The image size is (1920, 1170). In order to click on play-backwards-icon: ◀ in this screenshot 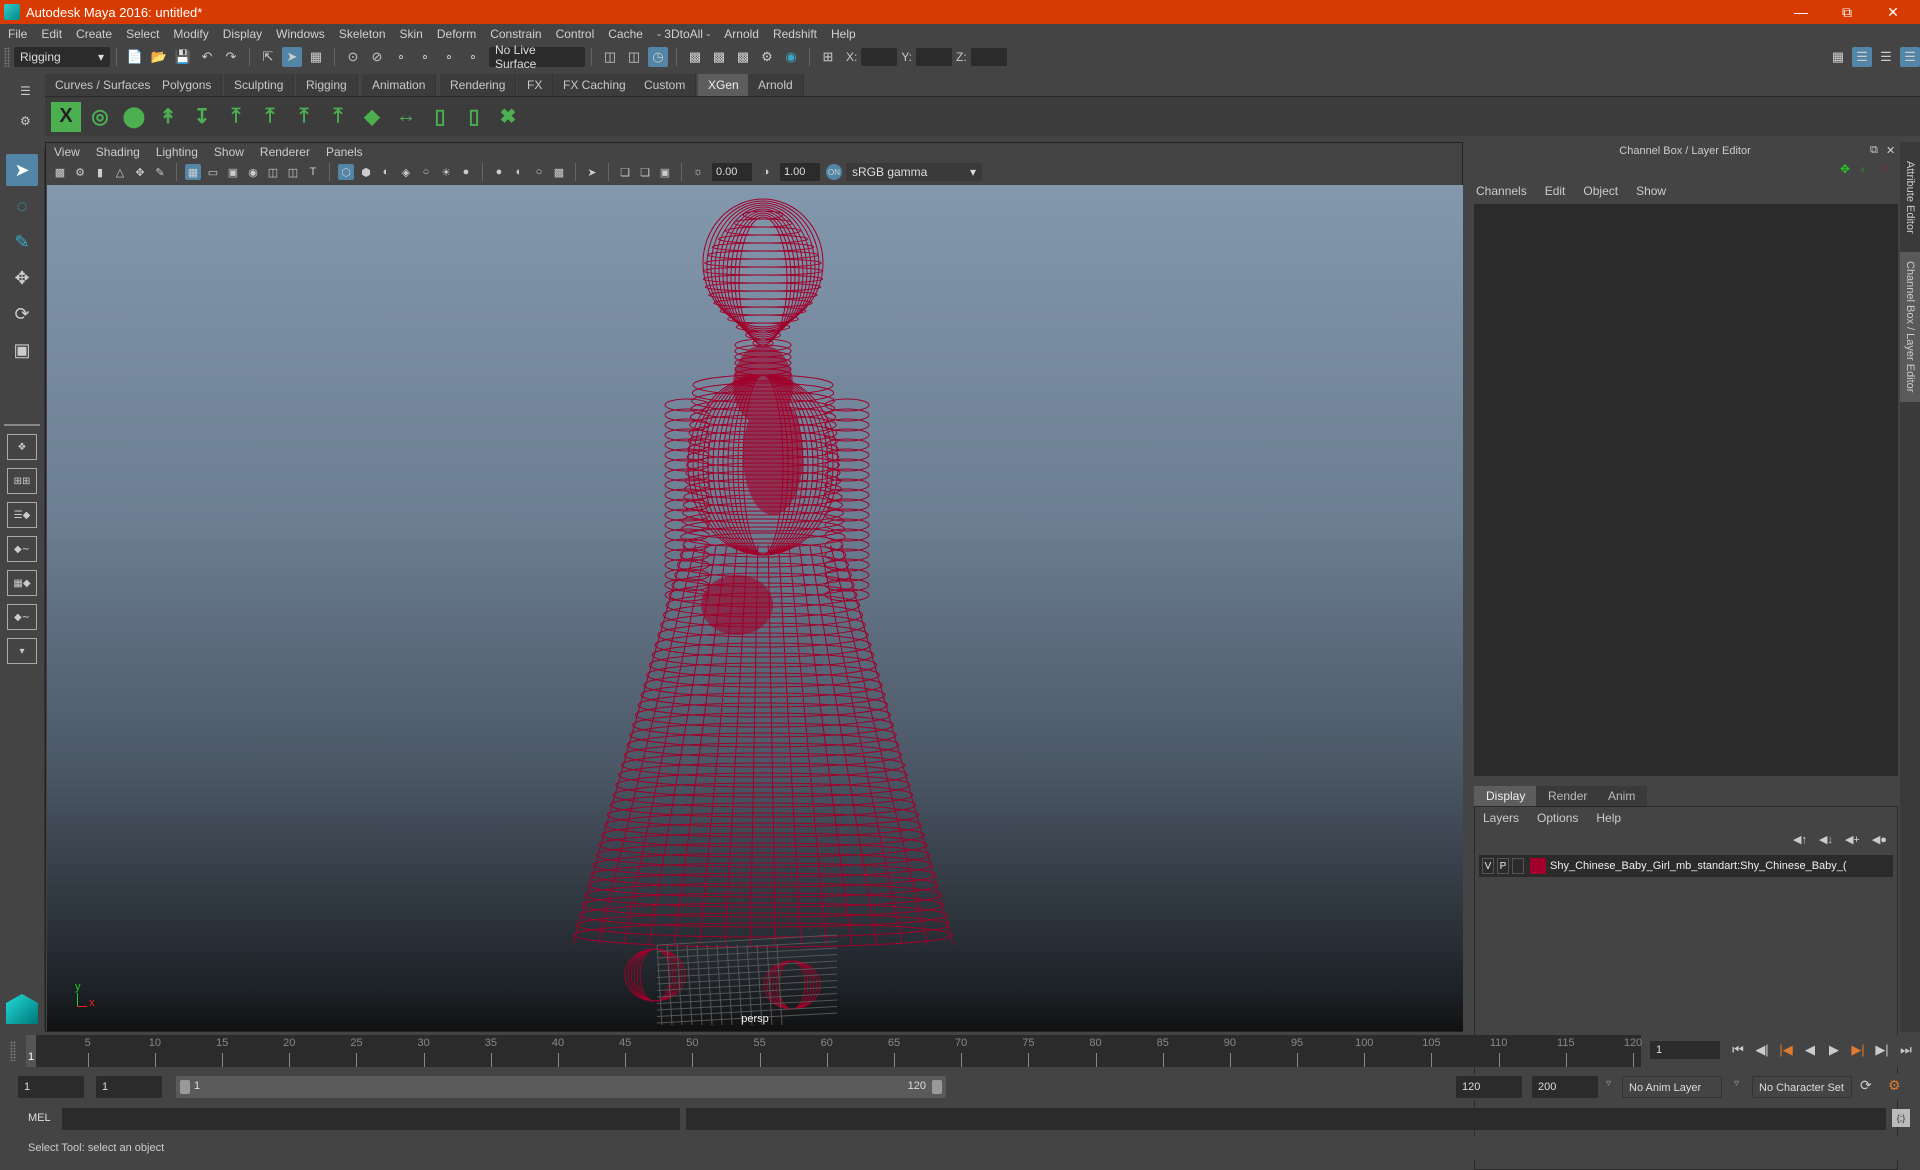, I will do `click(1810, 1050)`.